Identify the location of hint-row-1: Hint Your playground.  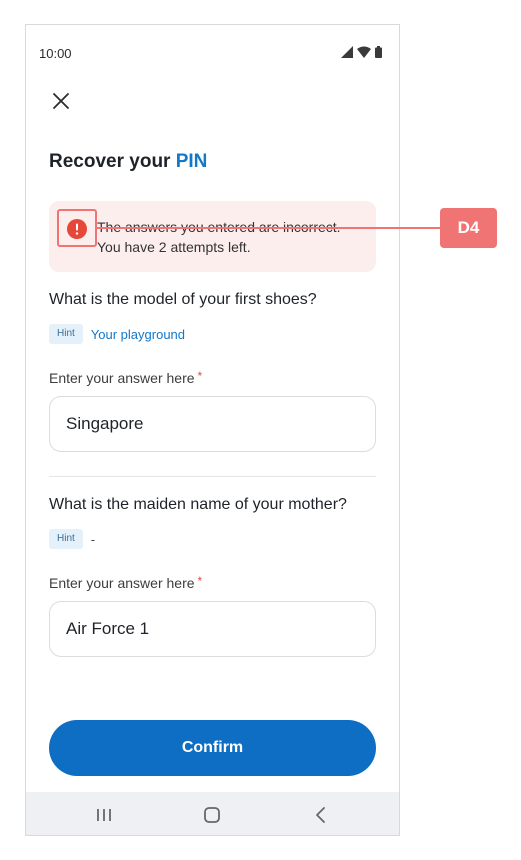
(117, 334).